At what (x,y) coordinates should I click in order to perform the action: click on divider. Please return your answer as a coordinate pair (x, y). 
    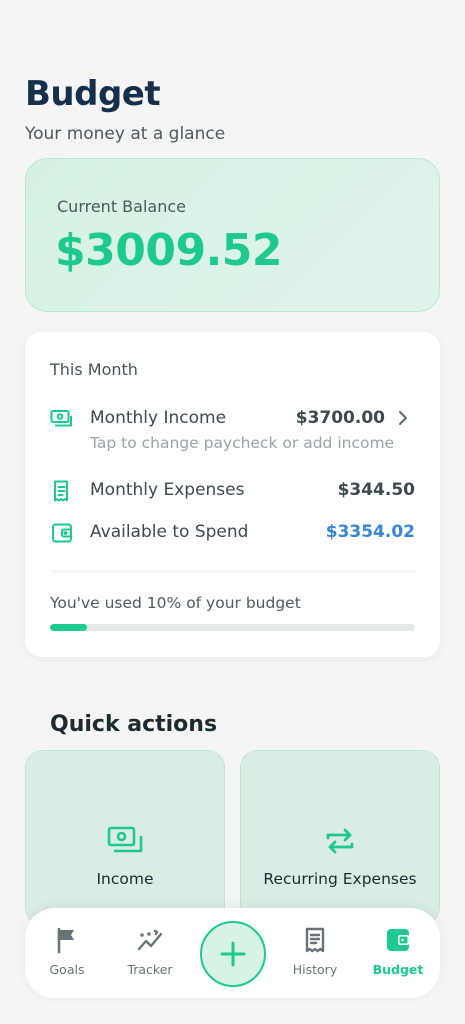
    Looking at the image, I should click on (232, 571).